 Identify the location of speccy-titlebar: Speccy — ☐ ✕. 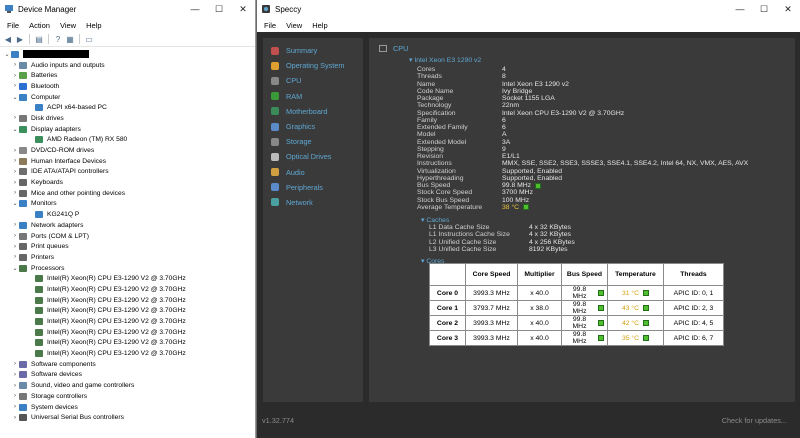
(528, 9).